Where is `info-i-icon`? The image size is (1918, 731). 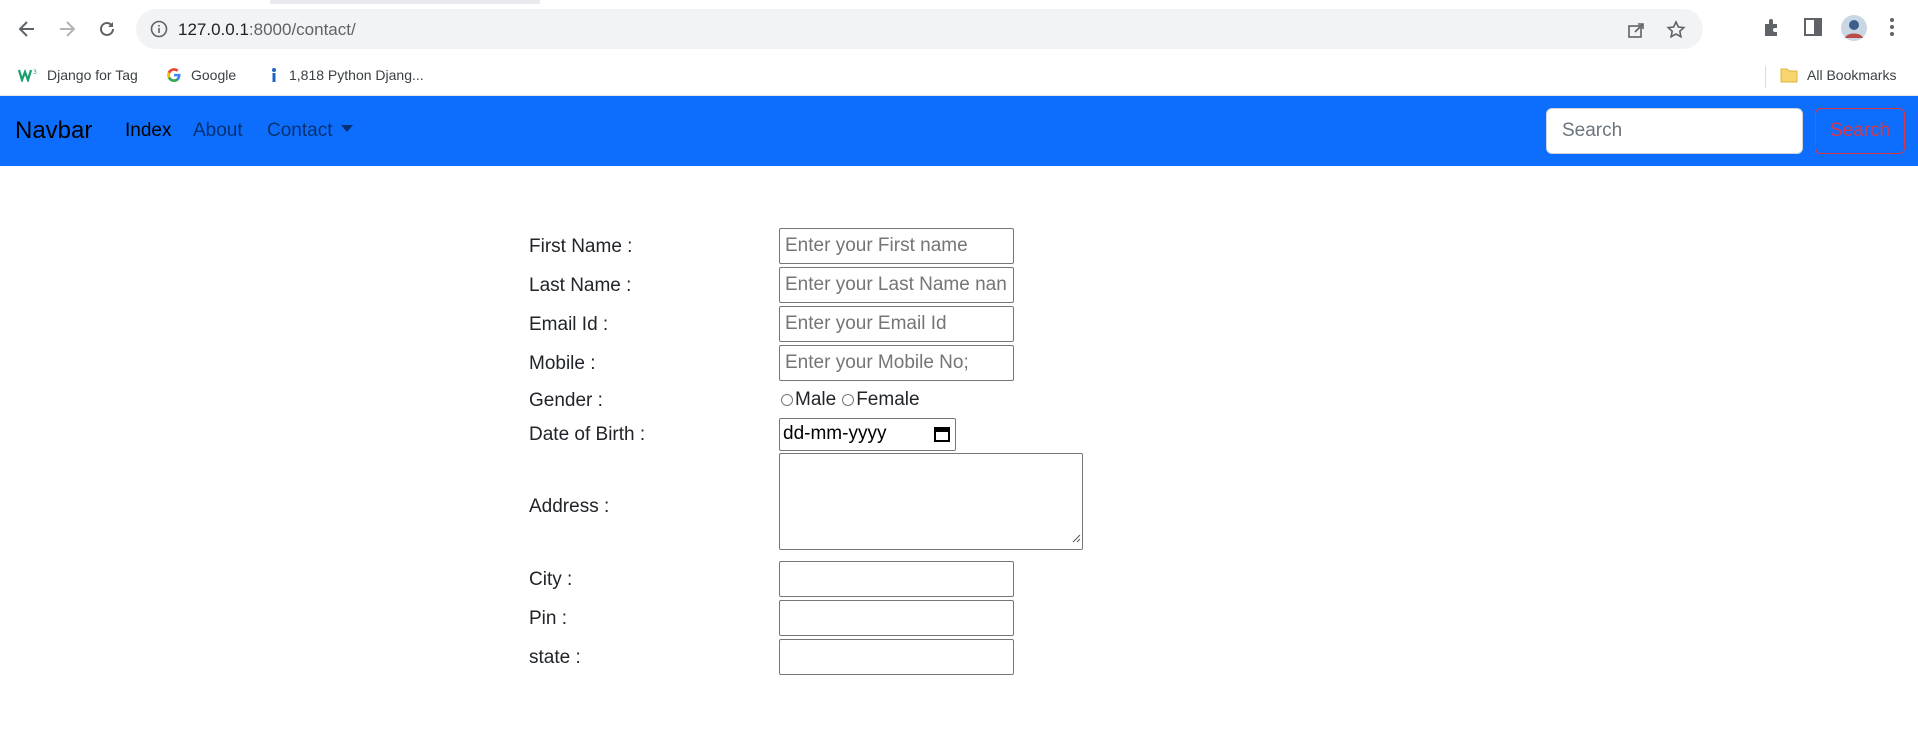
info-i-icon is located at coordinates (274, 75).